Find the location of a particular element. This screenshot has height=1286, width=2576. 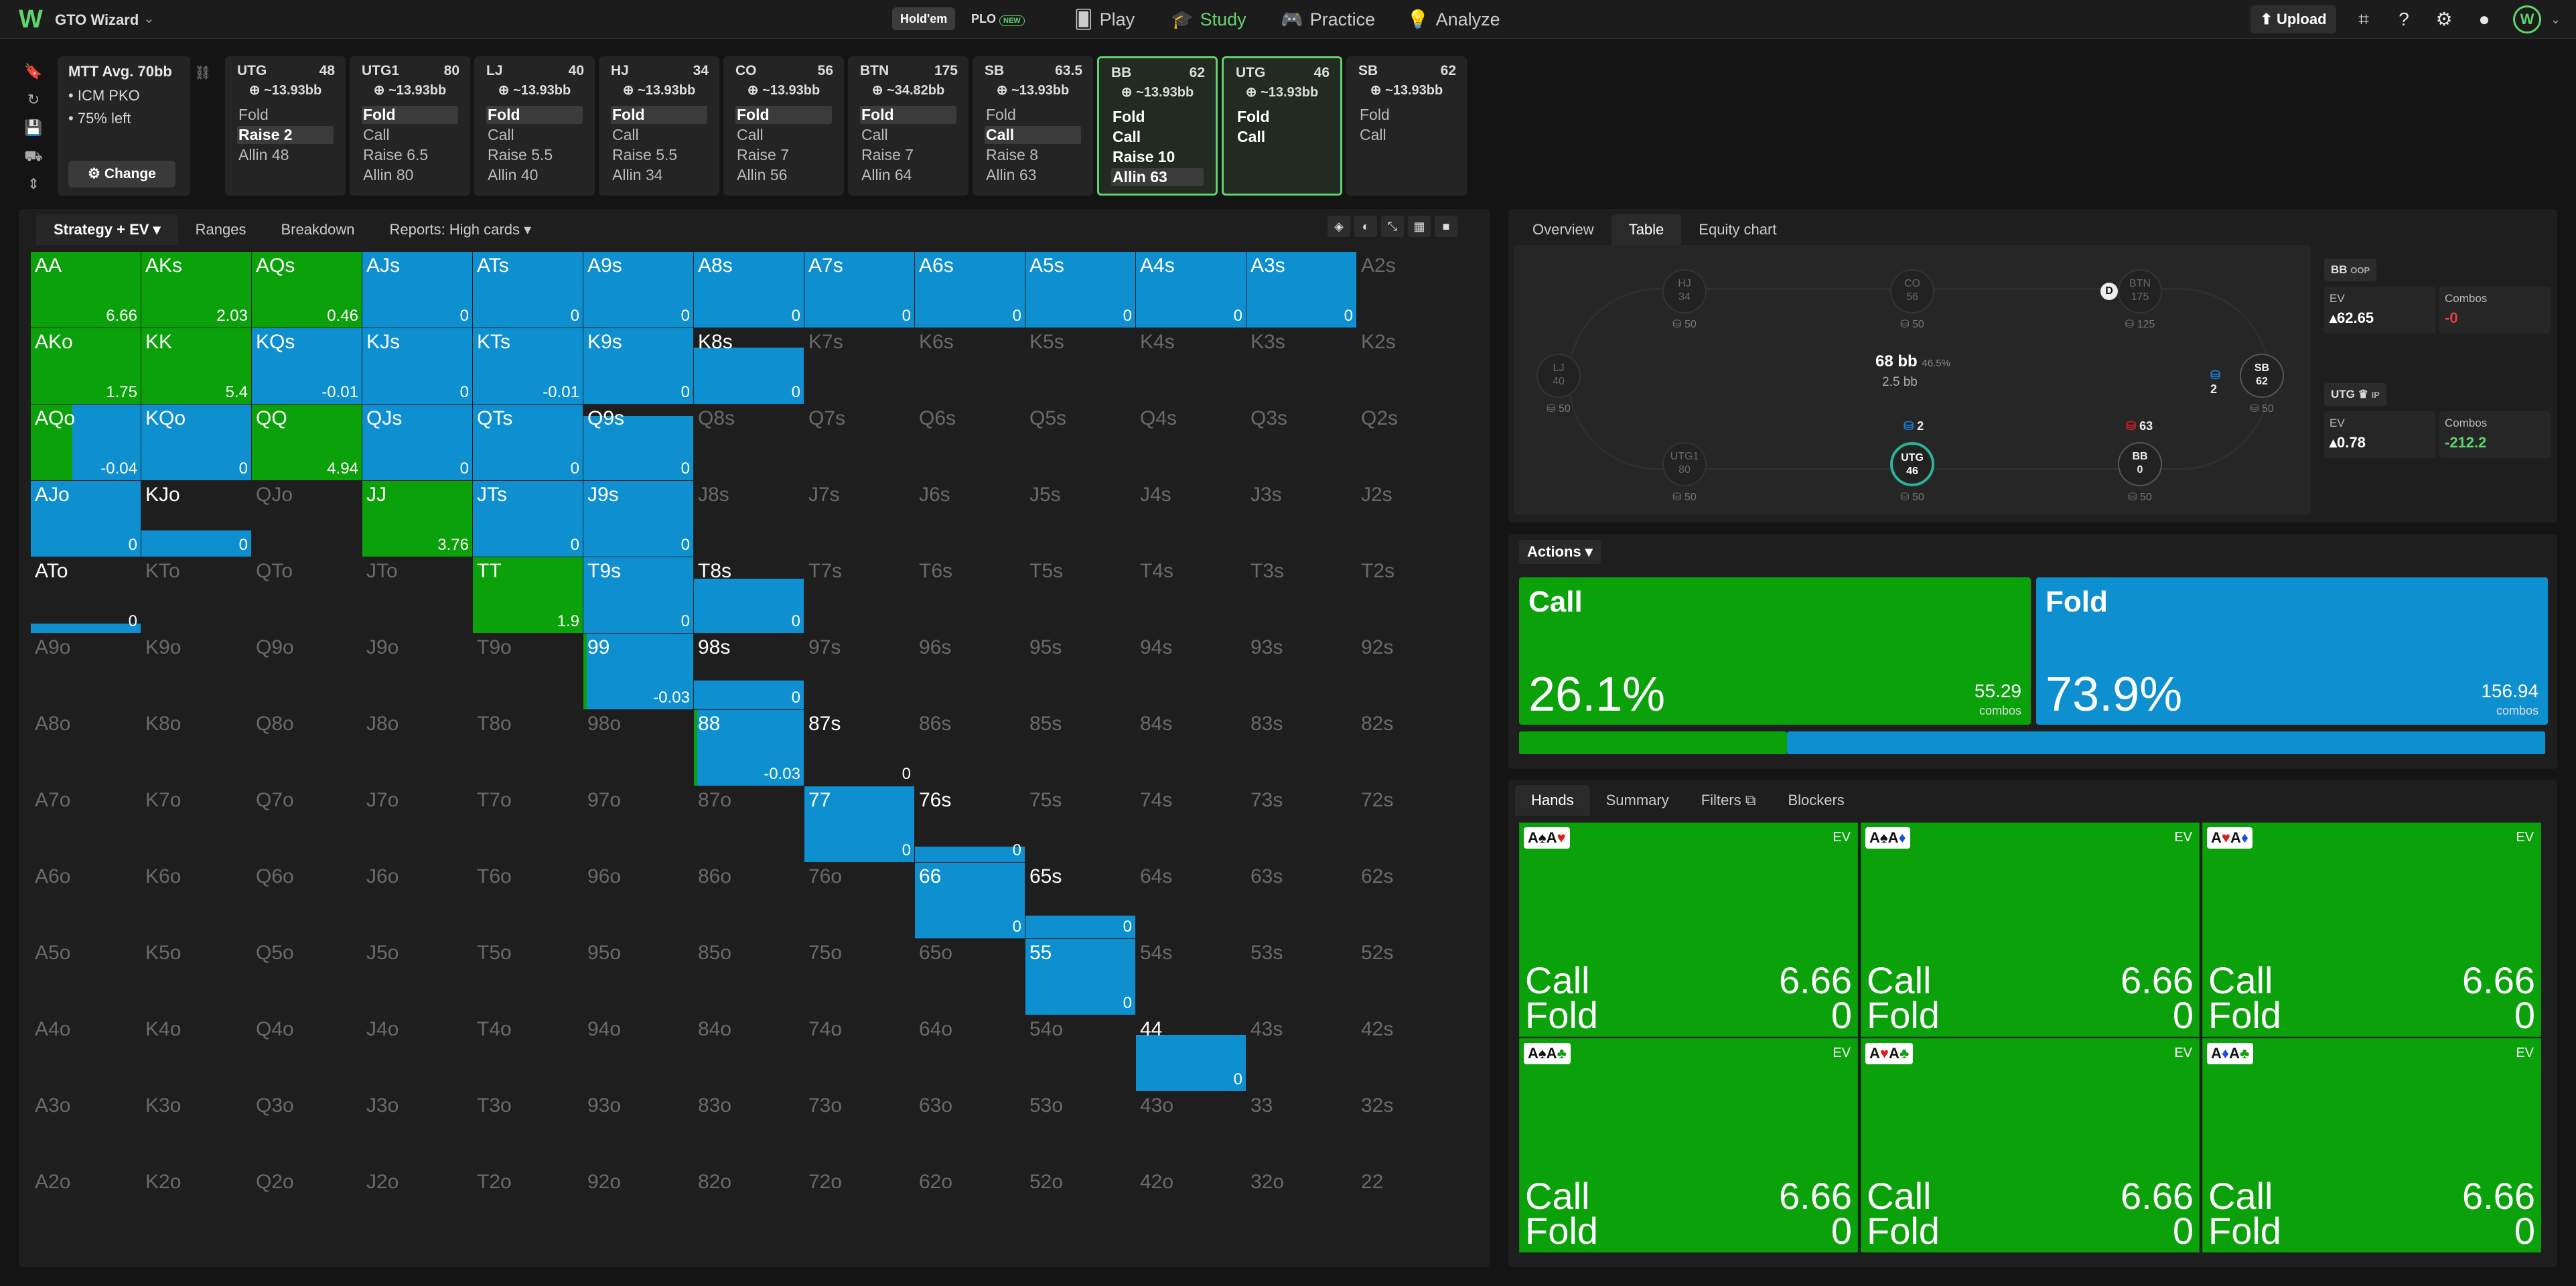

hand-cell: 83s is located at coordinates (1301, 748).